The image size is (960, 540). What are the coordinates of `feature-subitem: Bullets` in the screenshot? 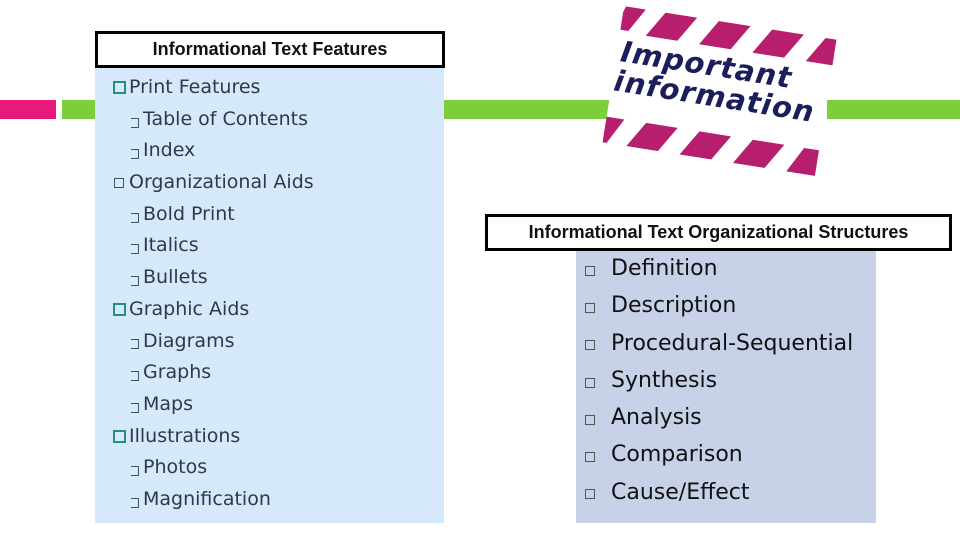 It's located at (212, 278).